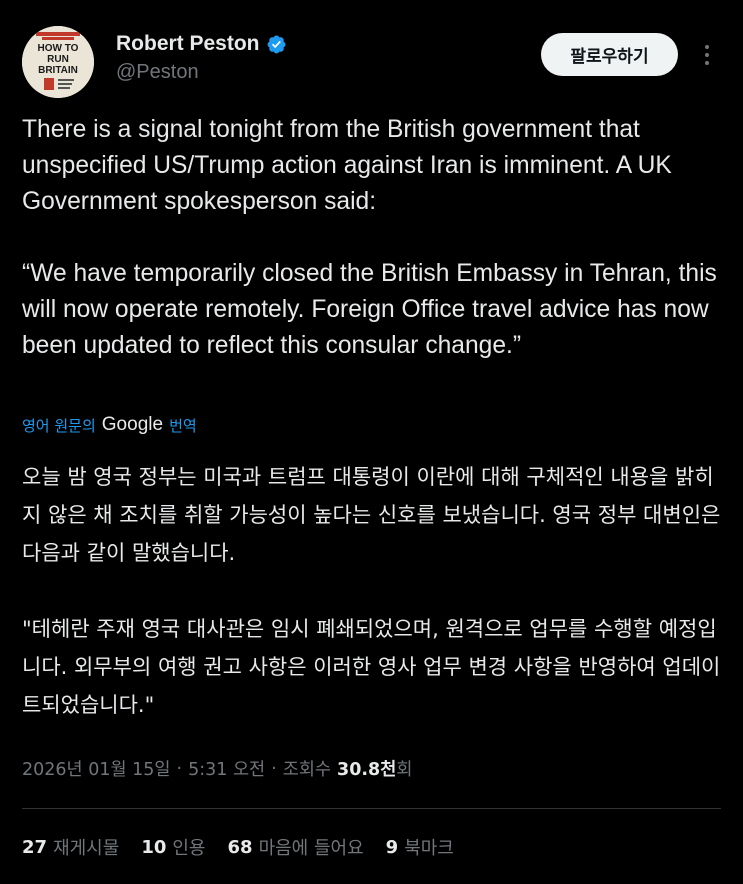 Image resolution: width=743 pixels, height=884 pixels. Describe the element at coordinates (188, 44) in the screenshot. I see `author-display-name: Robert Peston` at that location.